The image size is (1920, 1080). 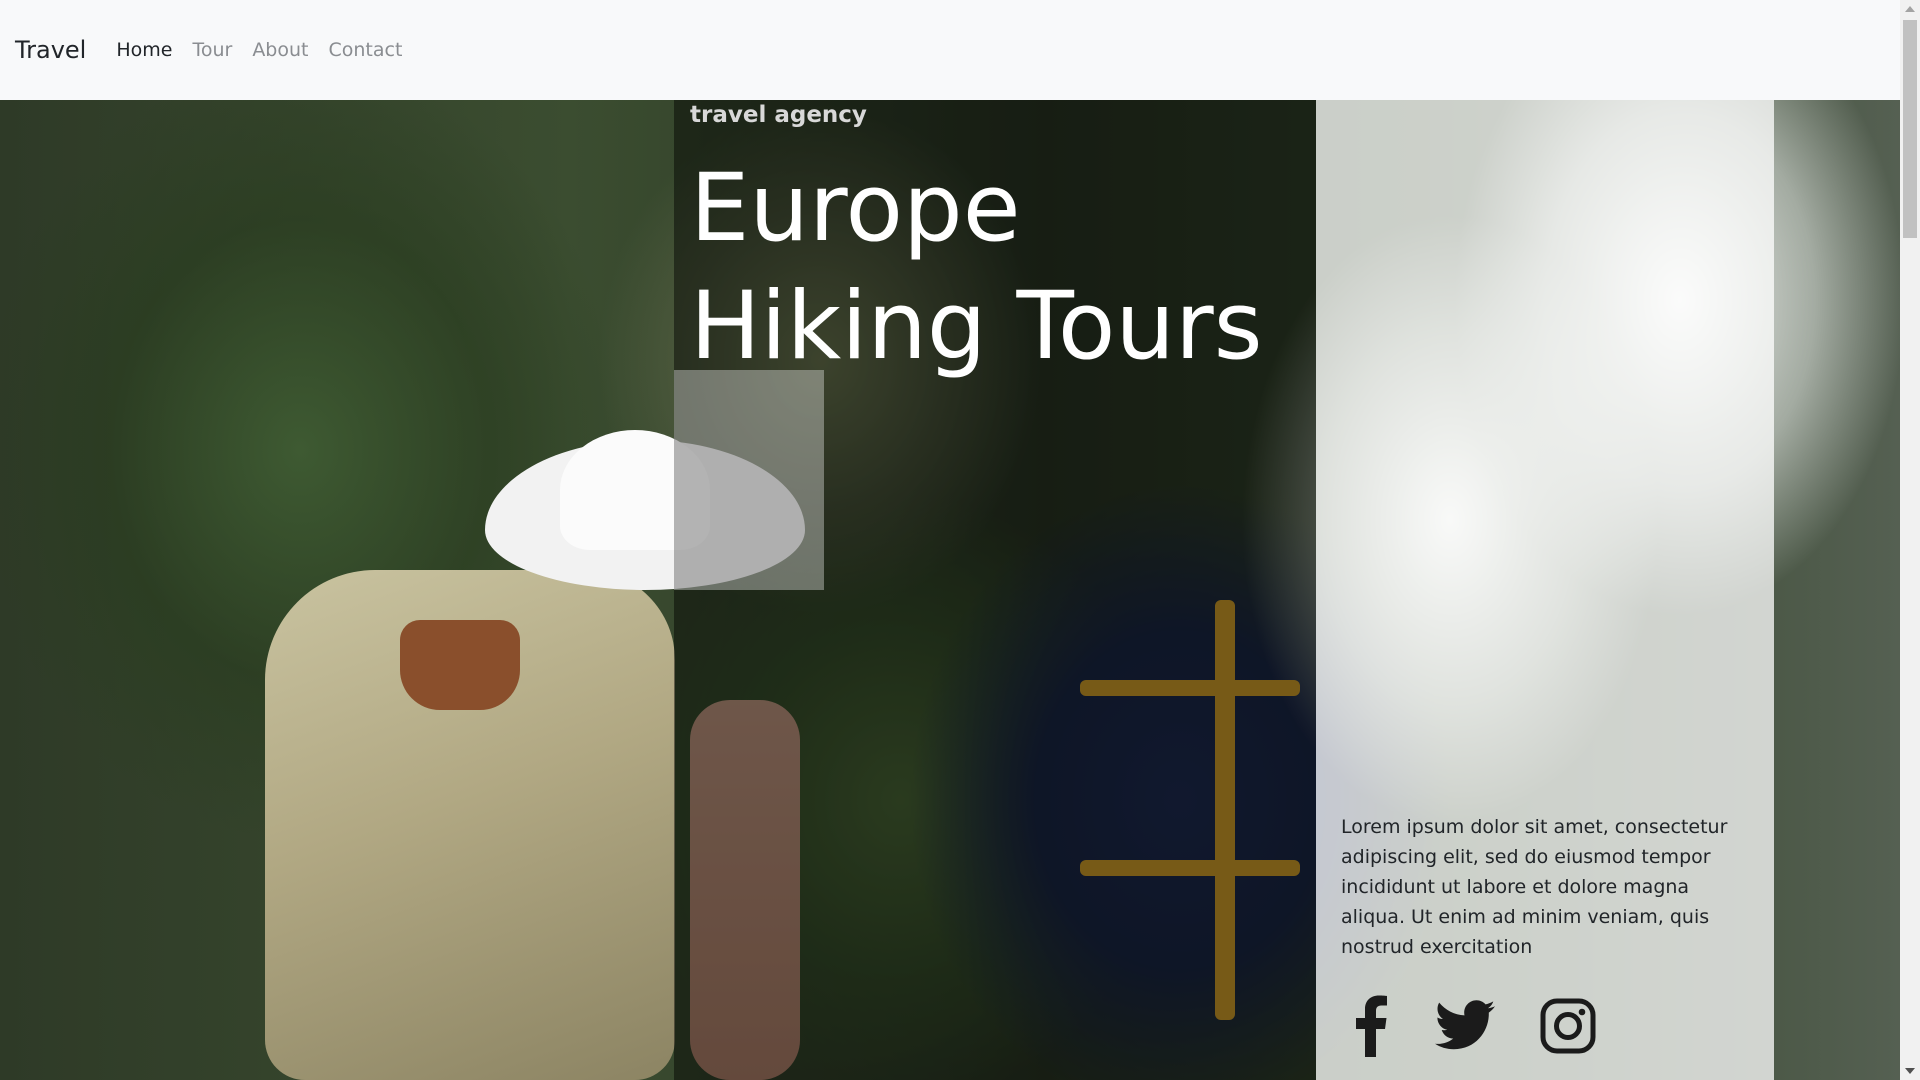 I want to click on scroll-down-arrow-icon, so click(x=1910, y=1071).